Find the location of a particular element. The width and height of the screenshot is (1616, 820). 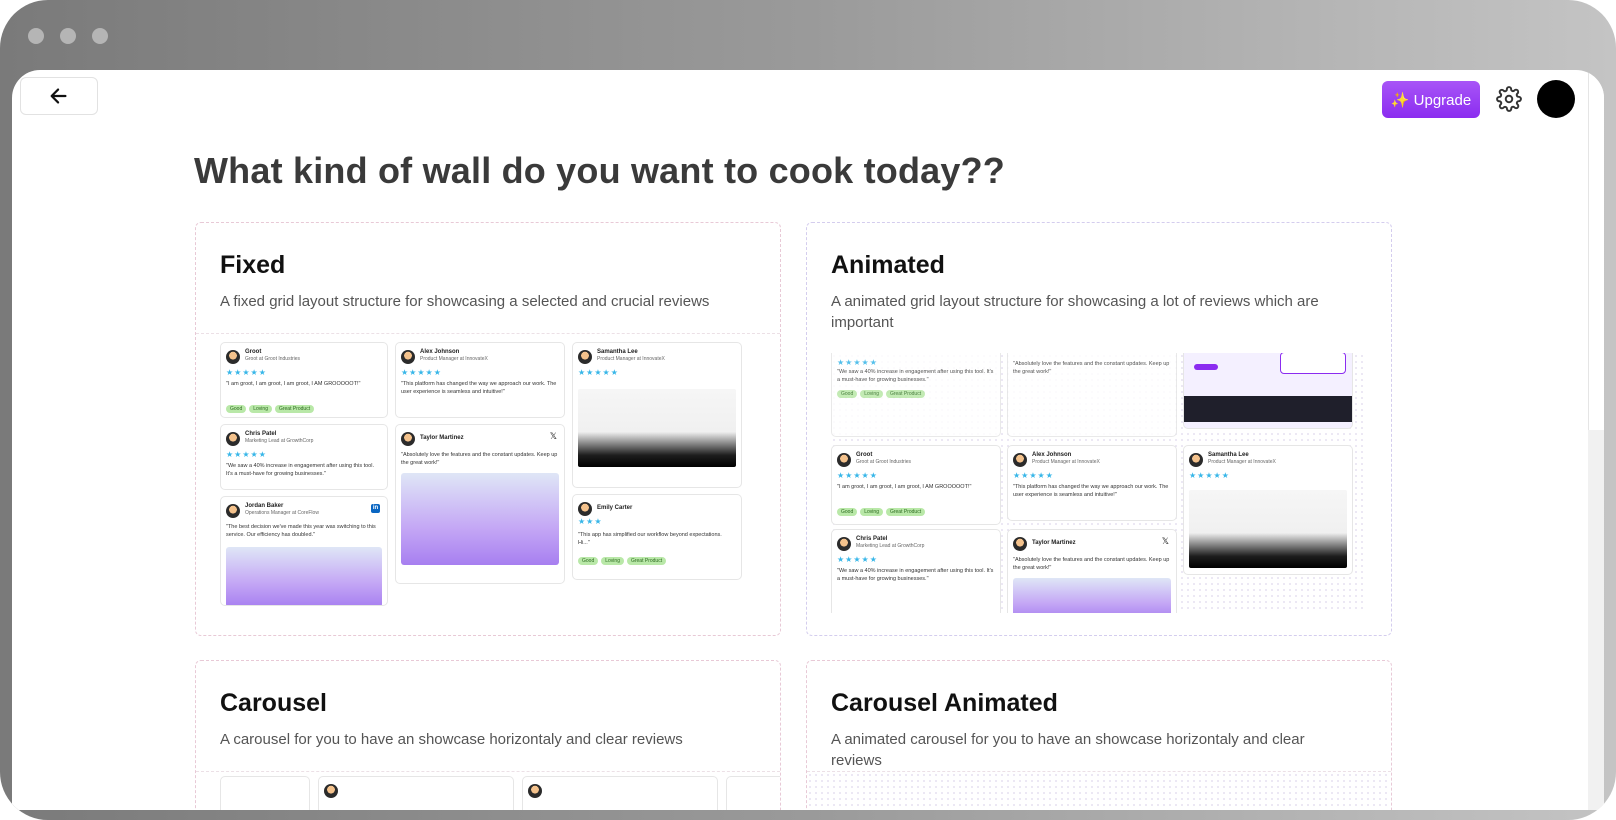

dark-strip is located at coordinates (1268, 409).